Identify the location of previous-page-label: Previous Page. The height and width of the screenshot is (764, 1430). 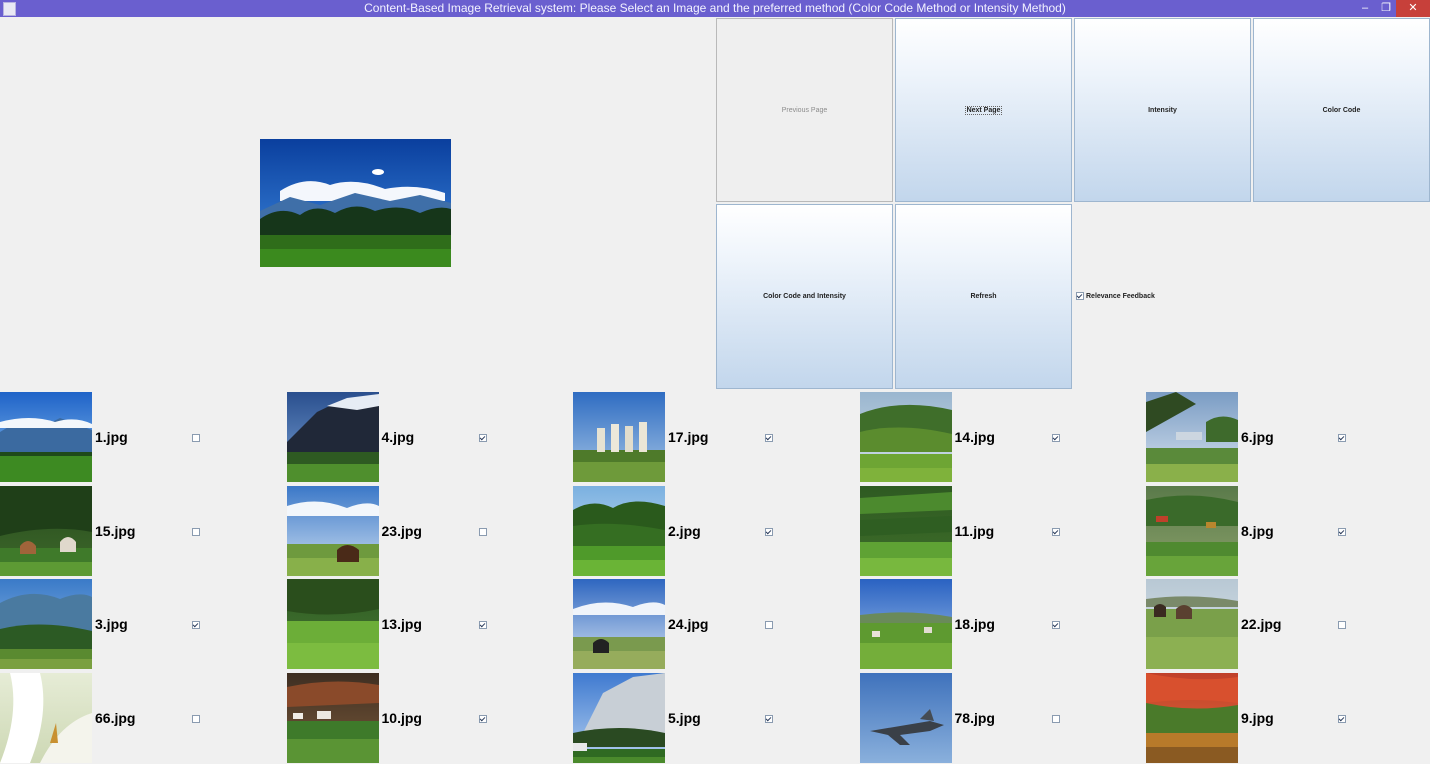
(804, 110).